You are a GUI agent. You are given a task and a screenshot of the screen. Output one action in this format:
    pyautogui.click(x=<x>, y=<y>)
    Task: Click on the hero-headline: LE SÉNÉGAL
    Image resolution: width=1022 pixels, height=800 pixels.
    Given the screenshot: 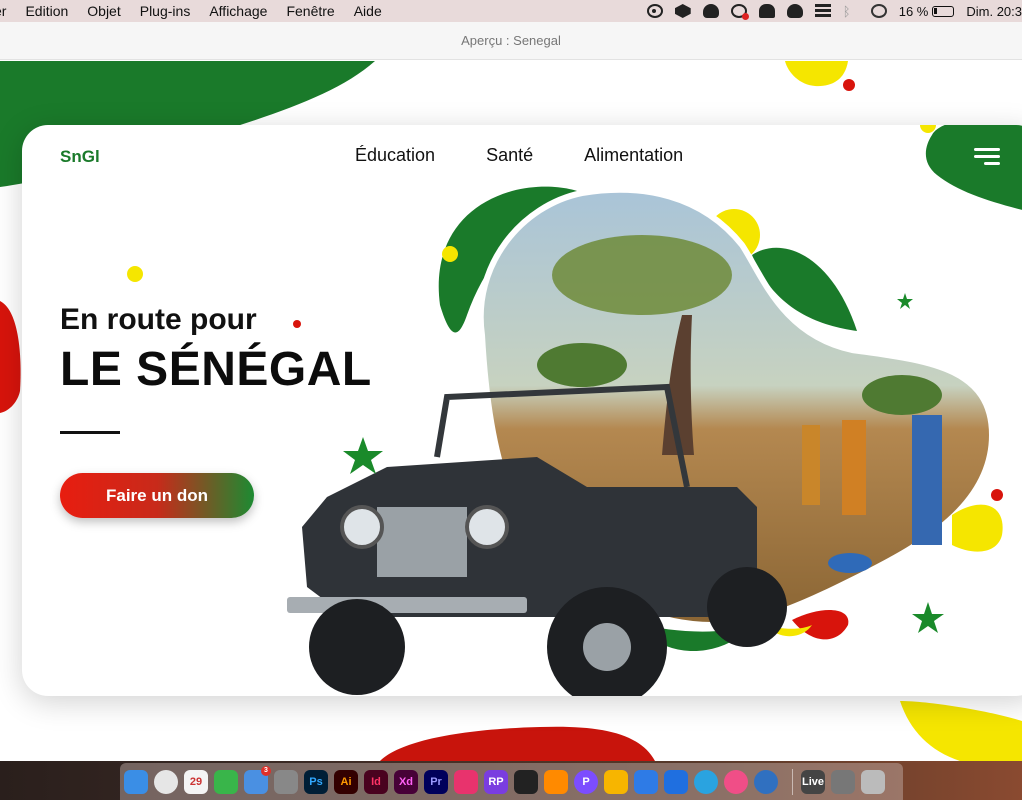 What is the action you would take?
    pyautogui.click(x=216, y=369)
    